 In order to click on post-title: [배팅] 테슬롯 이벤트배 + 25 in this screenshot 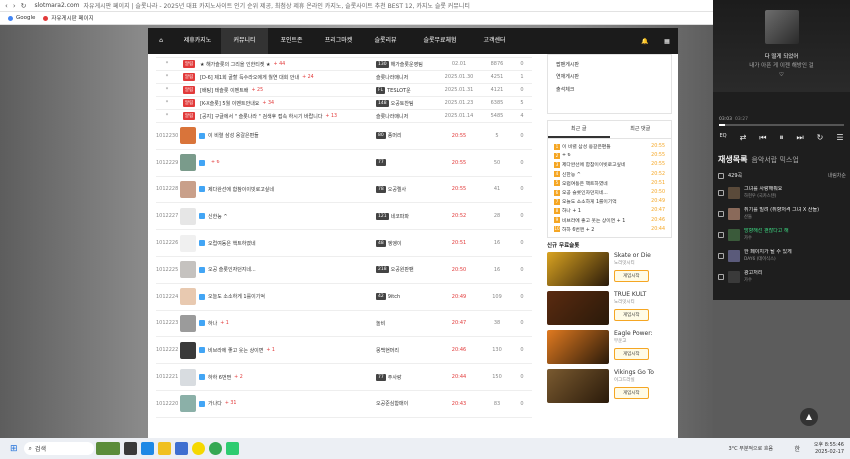, I will do `click(288, 90)`.